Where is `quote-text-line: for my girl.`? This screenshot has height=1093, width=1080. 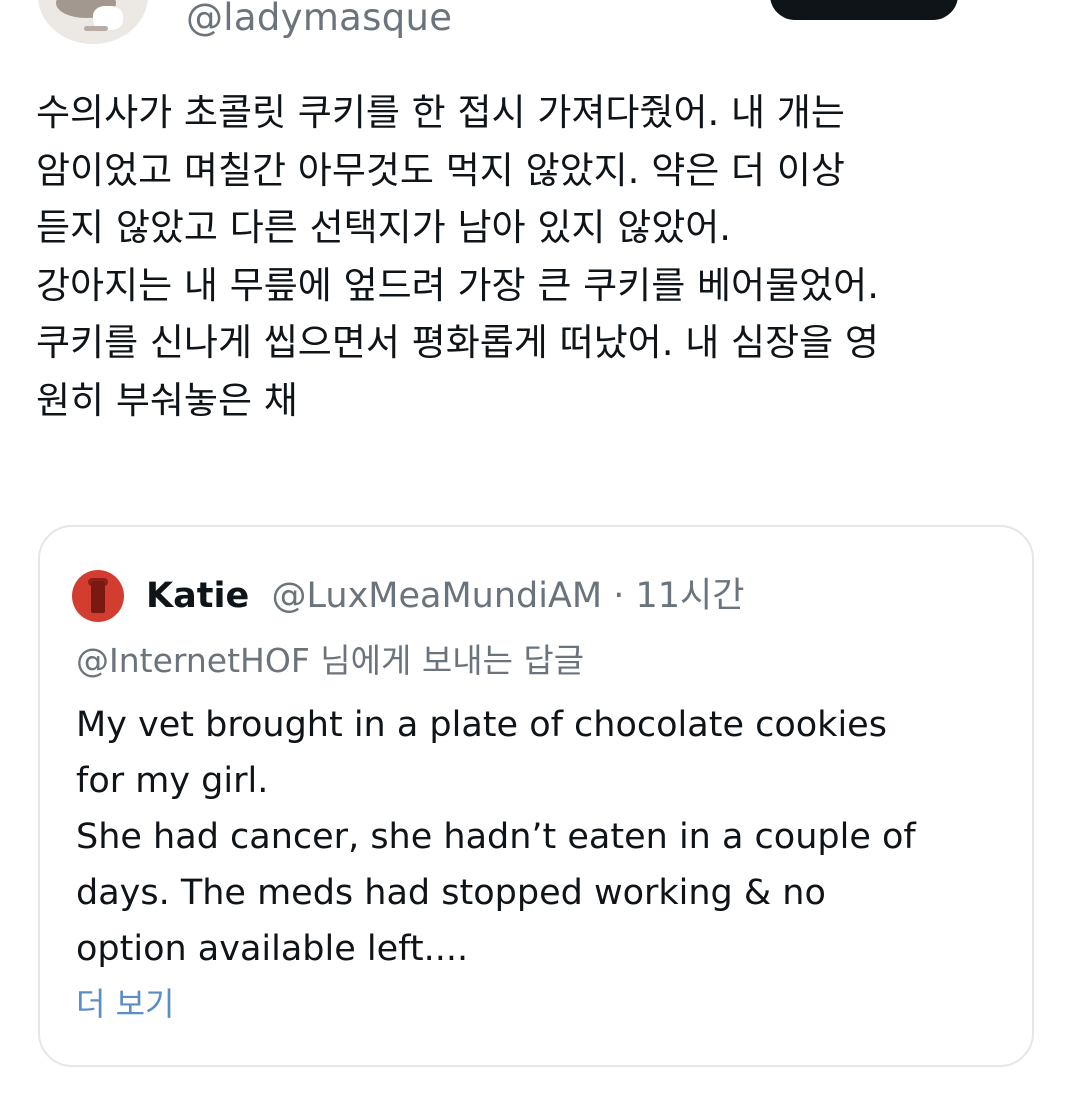 quote-text-line: for my girl. is located at coordinates (172, 781).